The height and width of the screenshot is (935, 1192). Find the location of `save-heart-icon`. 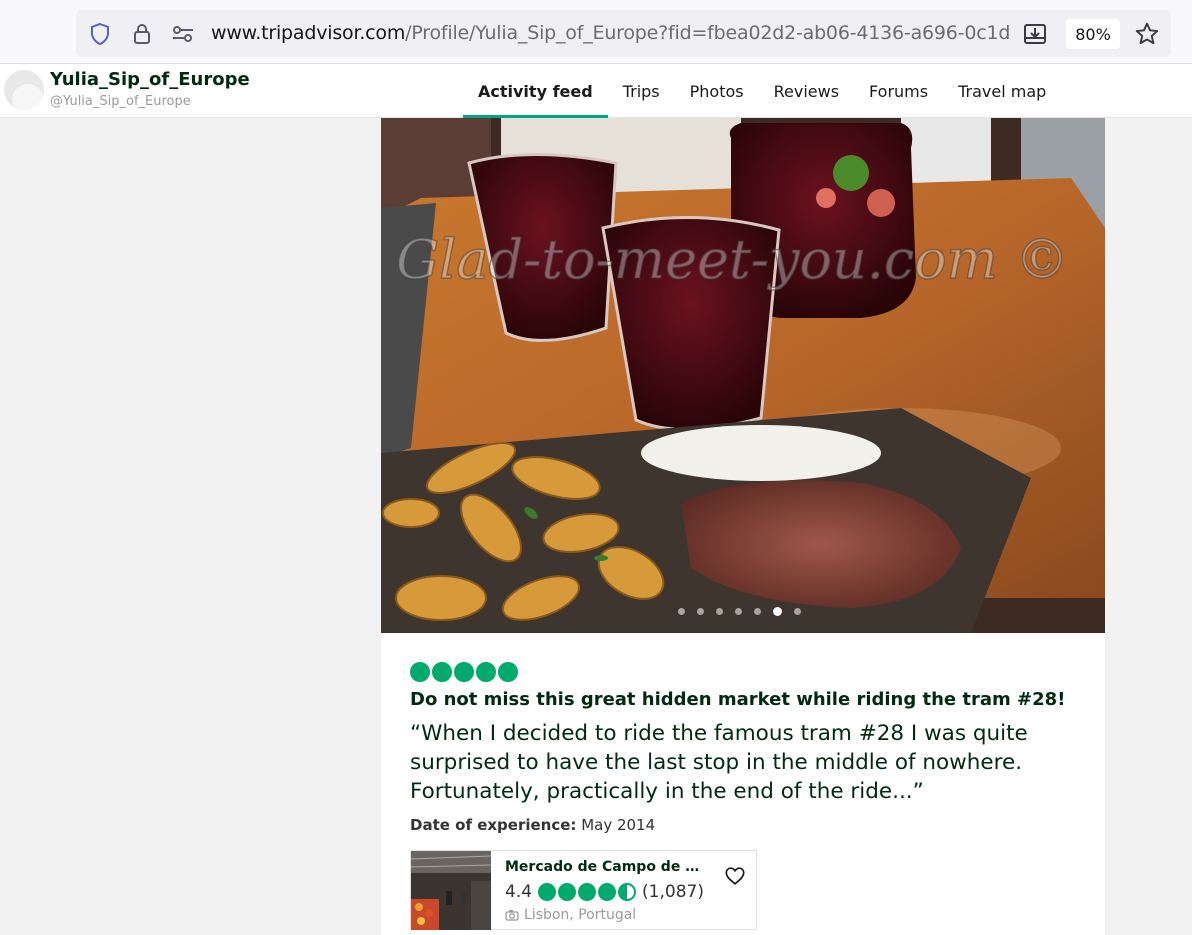

save-heart-icon is located at coordinates (735, 876).